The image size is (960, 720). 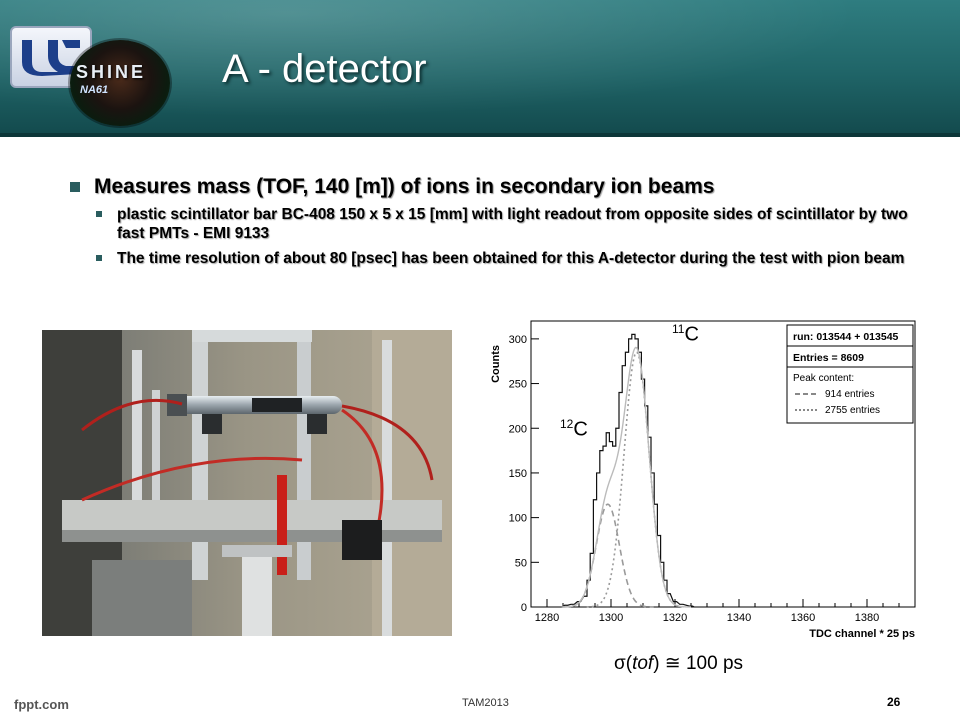 What do you see at coordinates (675, 618) in the screenshot?
I see `x-tick-label: 1320` at bounding box center [675, 618].